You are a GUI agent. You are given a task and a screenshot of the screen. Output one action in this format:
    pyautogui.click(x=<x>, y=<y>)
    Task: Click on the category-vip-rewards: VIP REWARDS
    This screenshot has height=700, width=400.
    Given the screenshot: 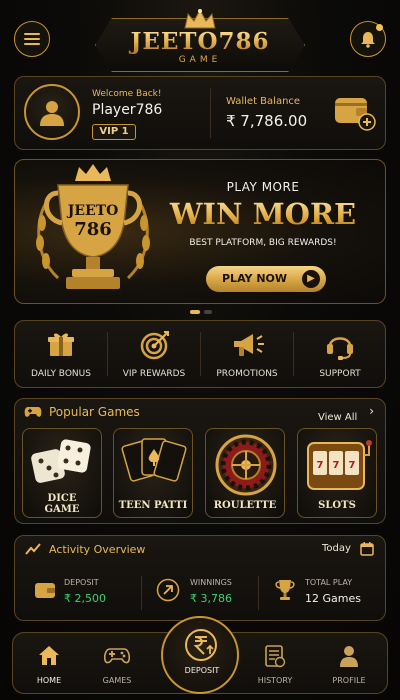 What is the action you would take?
    pyautogui.click(x=154, y=354)
    